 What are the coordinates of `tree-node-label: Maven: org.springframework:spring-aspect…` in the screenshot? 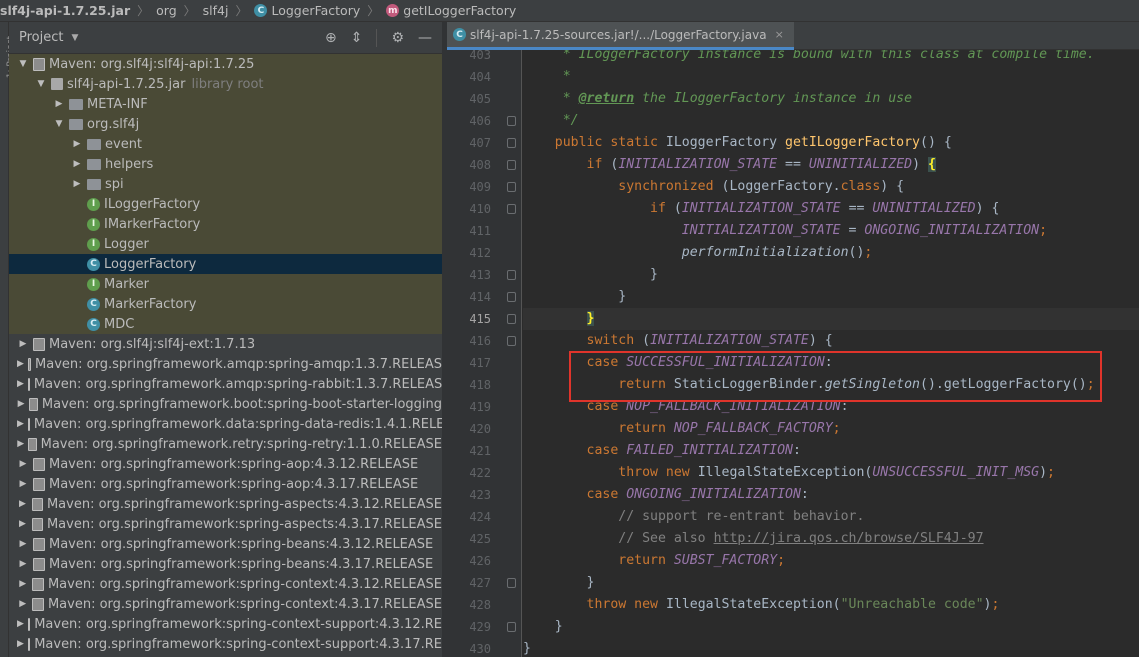 It's located at (244, 504).